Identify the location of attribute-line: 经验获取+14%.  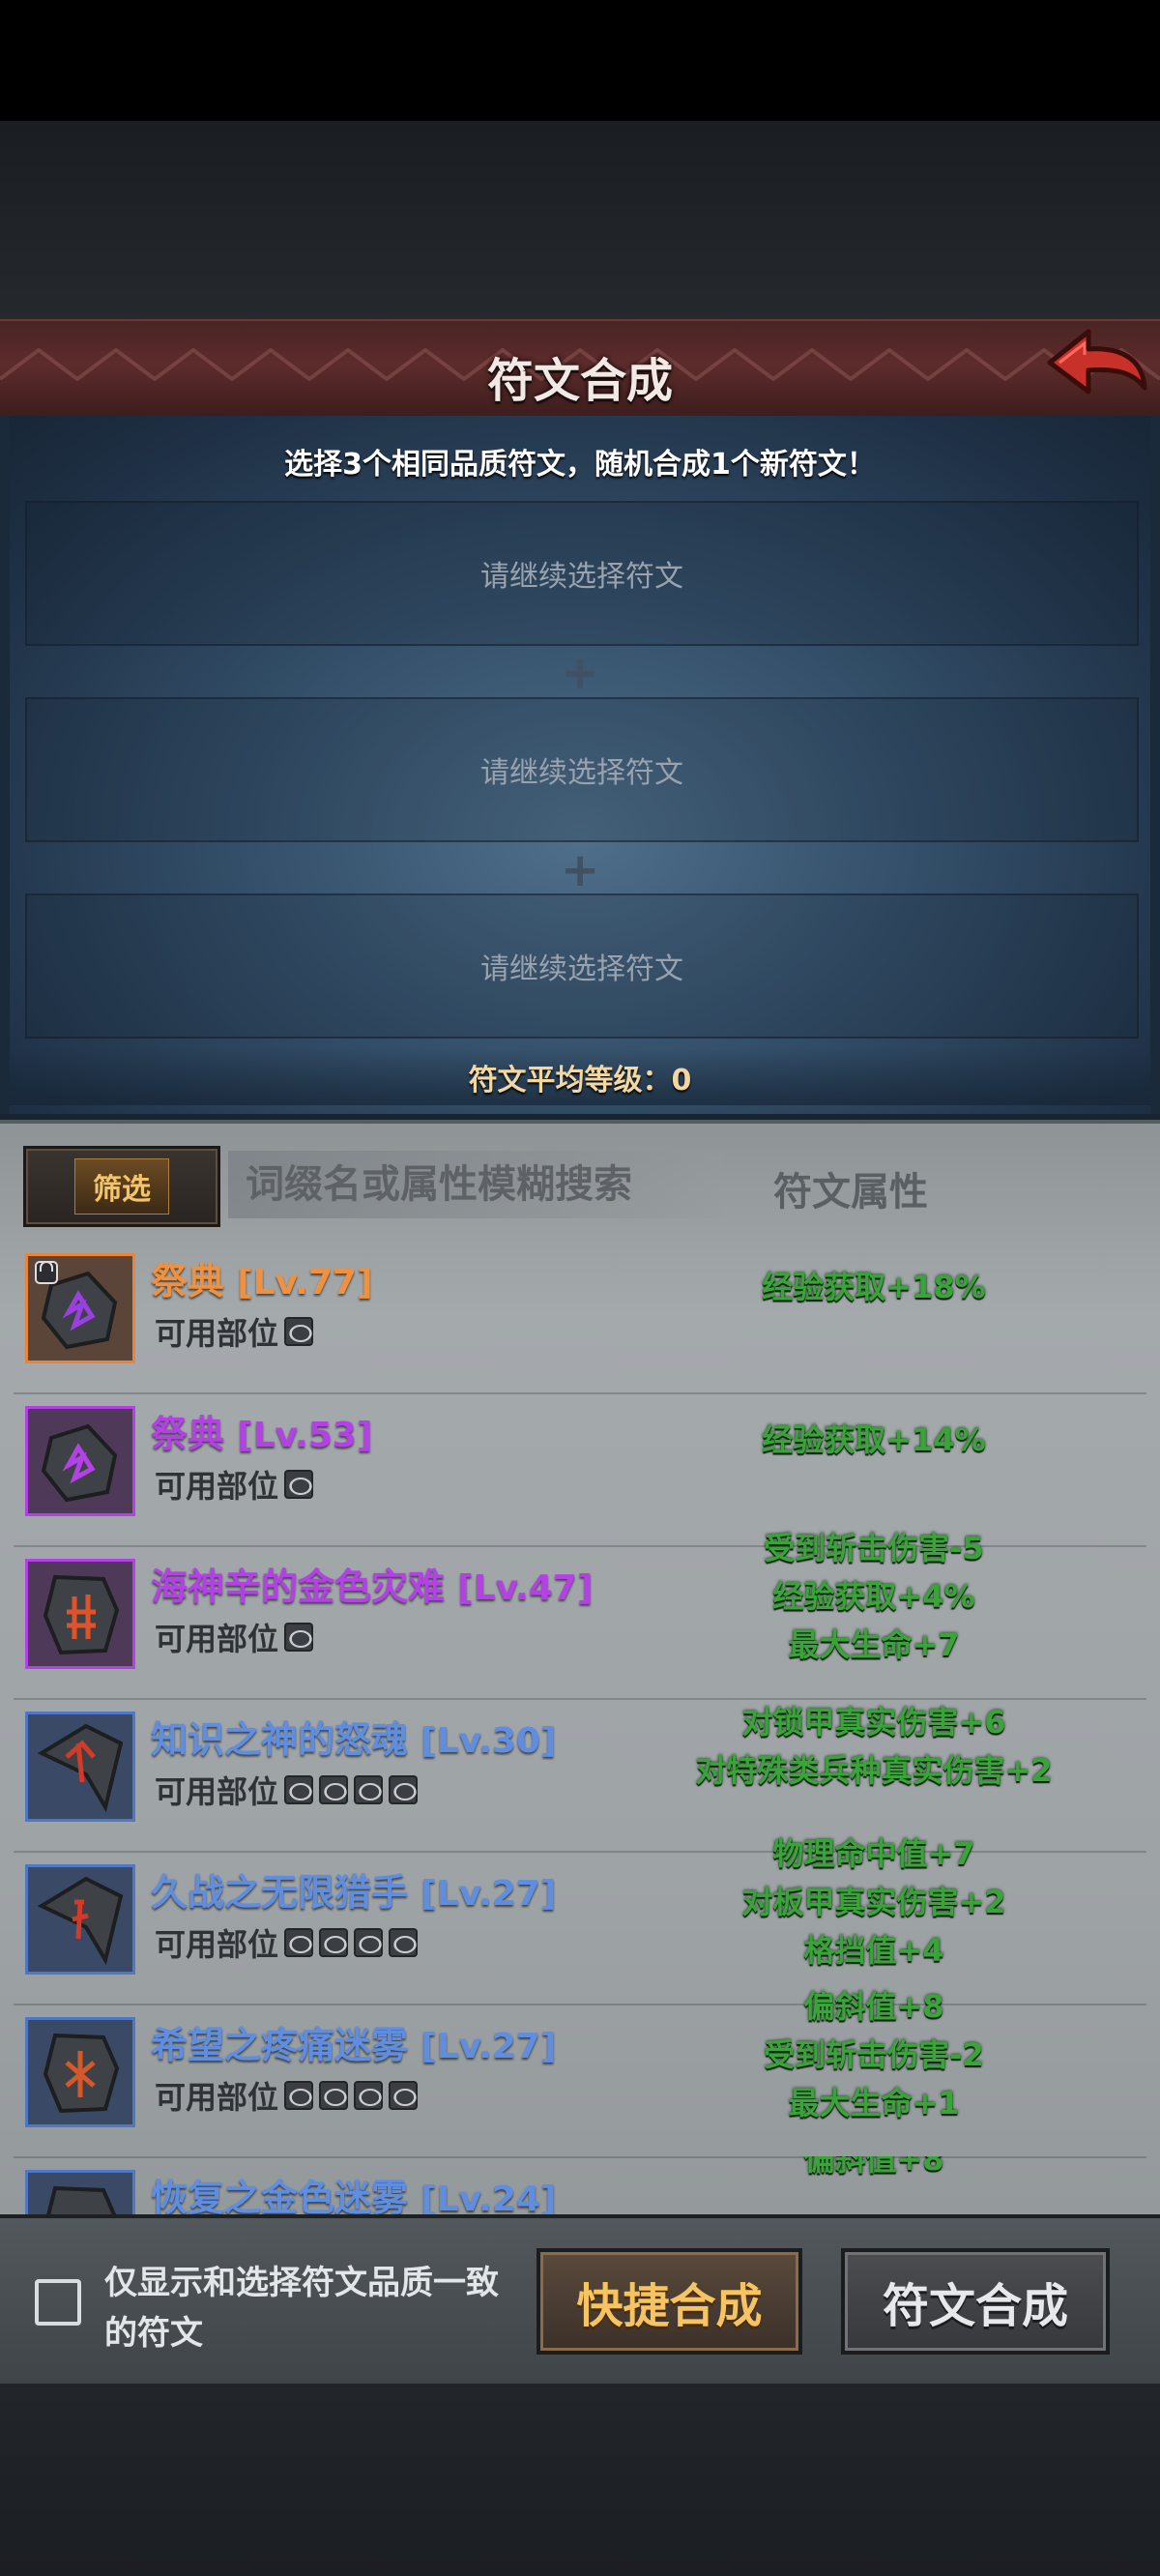
(874, 1439).